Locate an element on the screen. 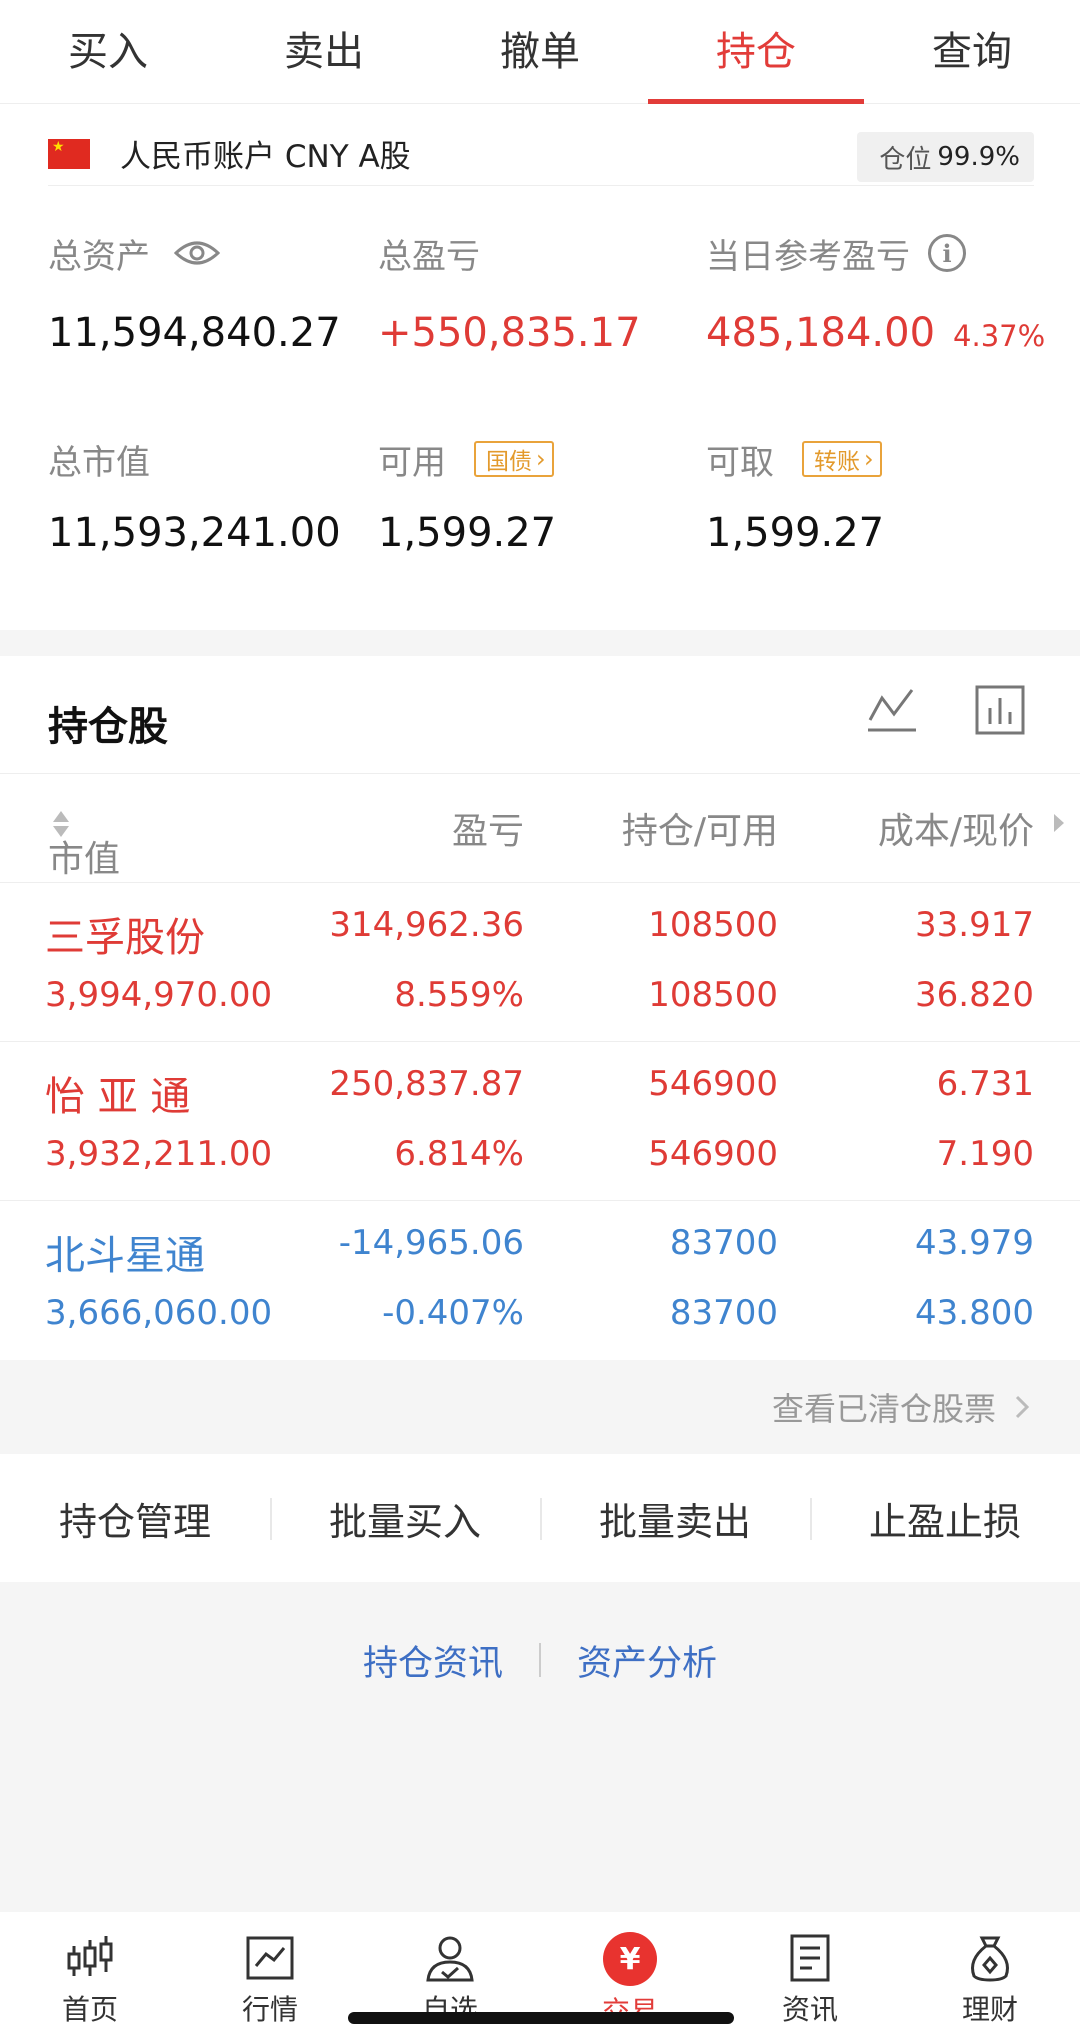 The height and width of the screenshot is (2031, 1080). sort-market-value-button: 市值 is located at coordinates (84, 841).